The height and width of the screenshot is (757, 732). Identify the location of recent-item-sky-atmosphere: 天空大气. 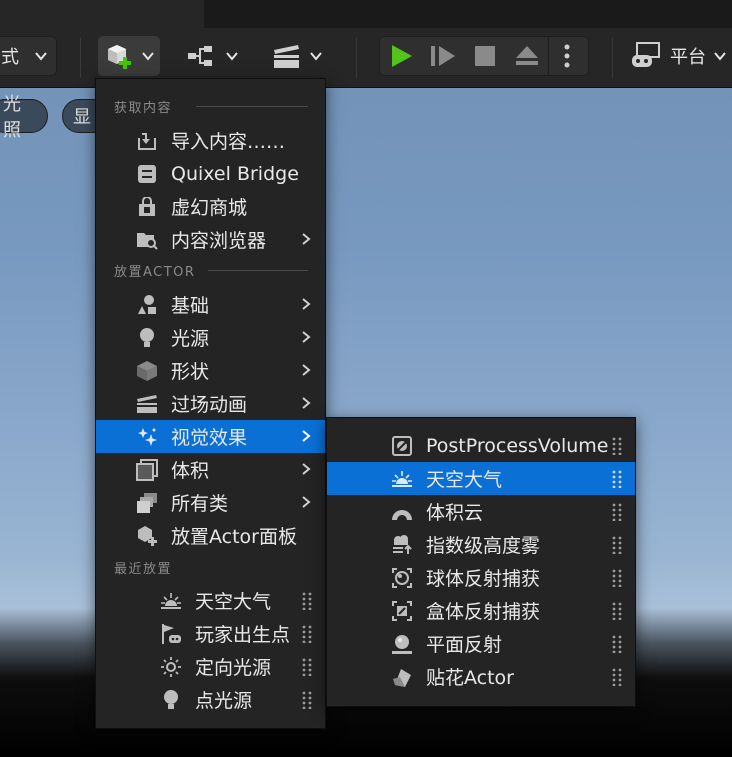
(210, 600).